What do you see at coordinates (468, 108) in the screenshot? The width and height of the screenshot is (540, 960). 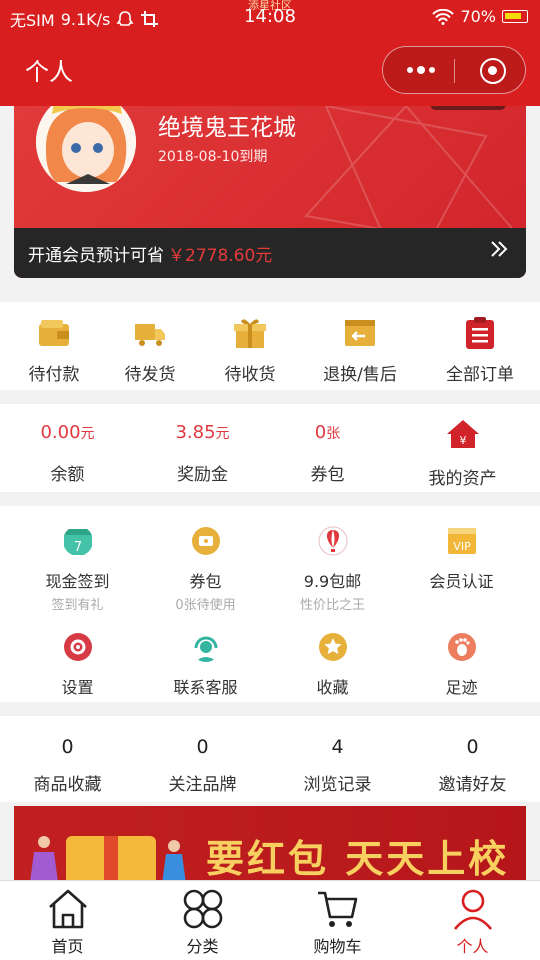 I see `card-top-tab` at bounding box center [468, 108].